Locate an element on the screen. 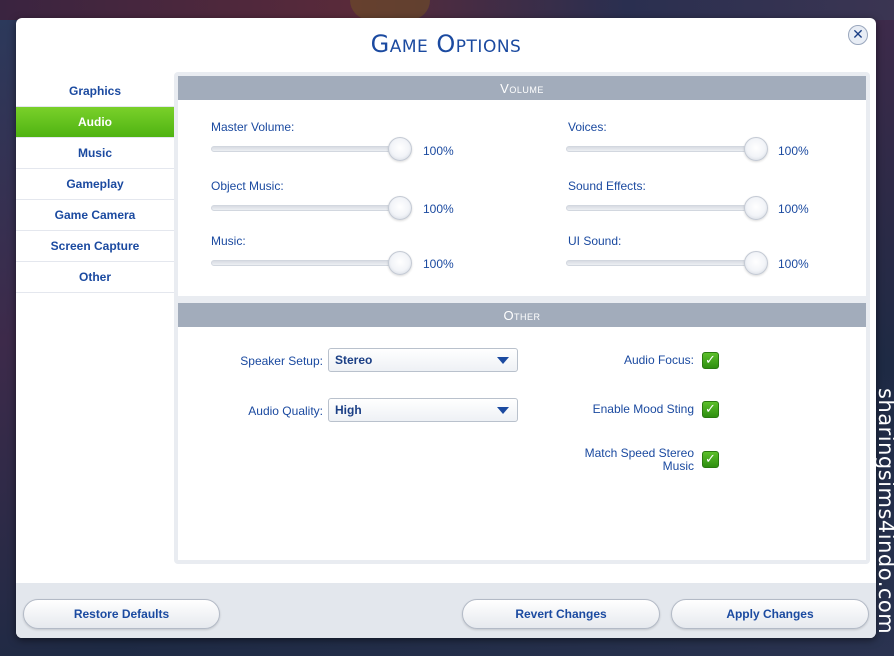  ui-sound-track is located at coordinates (661, 263).